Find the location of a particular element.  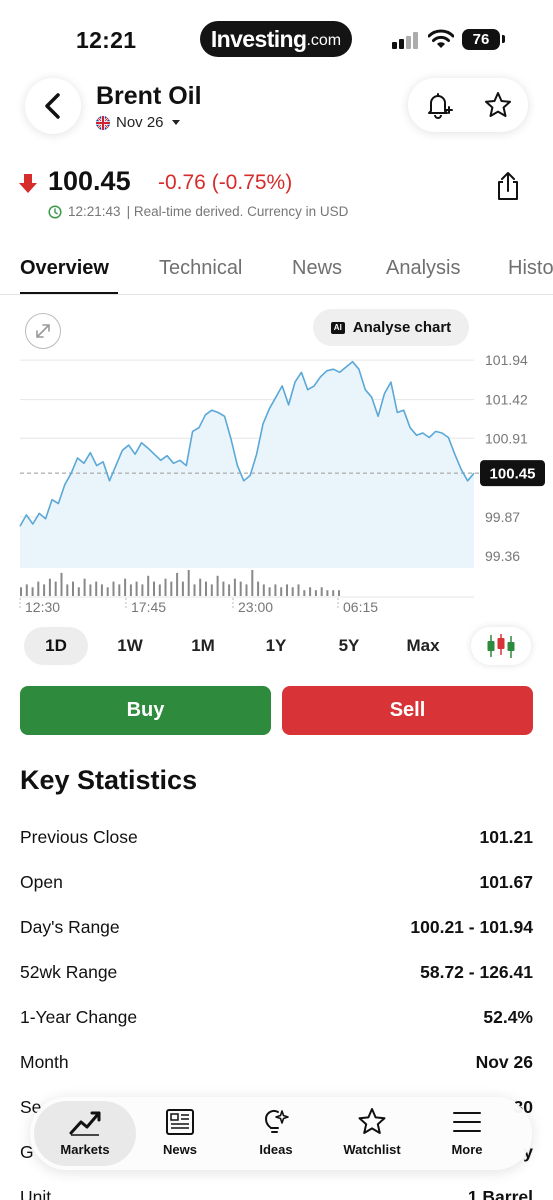

watchlist-star-button is located at coordinates (498, 105).